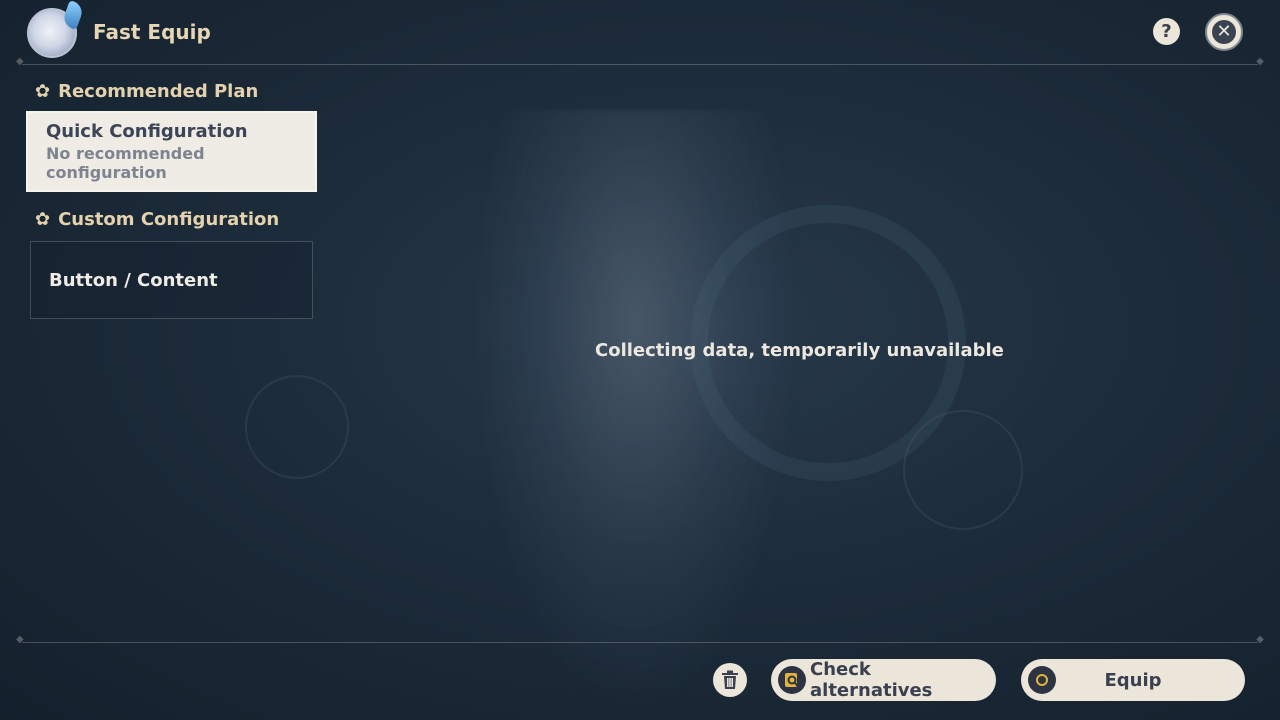  I want to click on check-alternatives-button: Check alternatives, so click(883, 680).